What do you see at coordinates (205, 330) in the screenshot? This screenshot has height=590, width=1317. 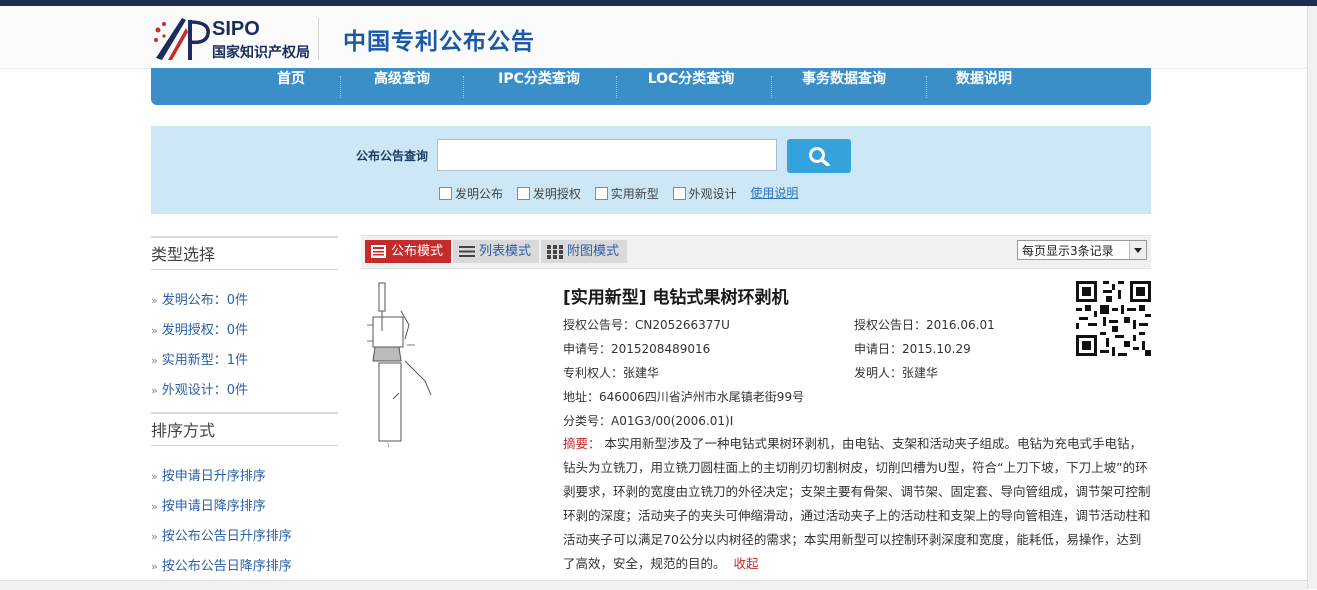 I see `type-item-label: 发明授权：0件` at bounding box center [205, 330].